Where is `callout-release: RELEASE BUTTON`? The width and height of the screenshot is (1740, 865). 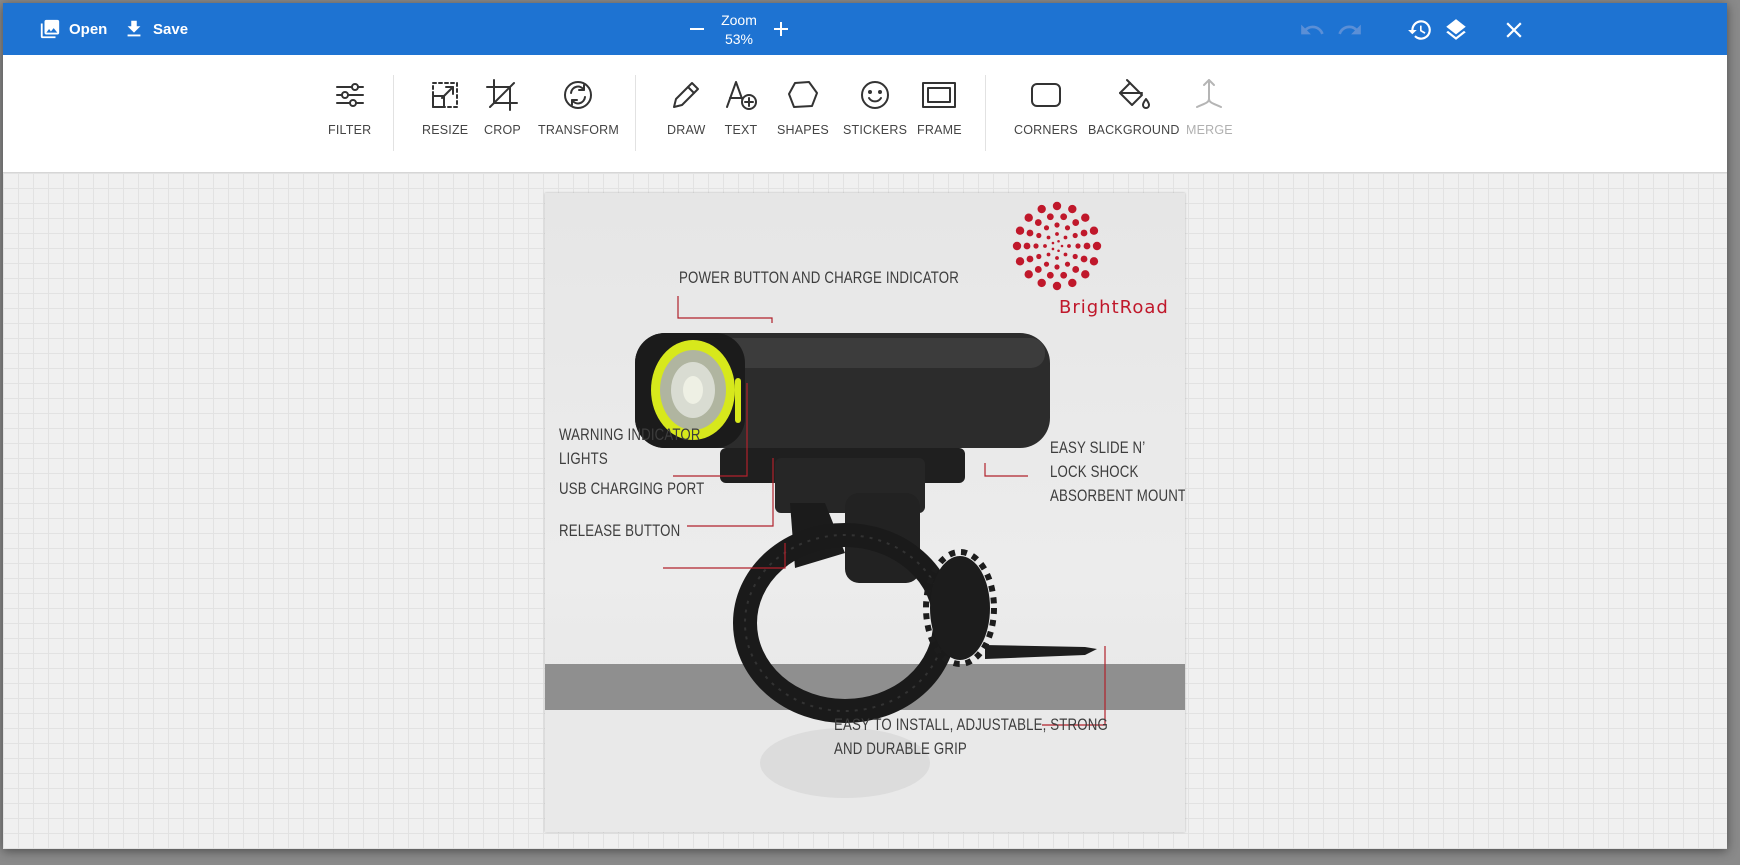
callout-release: RELEASE BUTTON is located at coordinates (620, 530).